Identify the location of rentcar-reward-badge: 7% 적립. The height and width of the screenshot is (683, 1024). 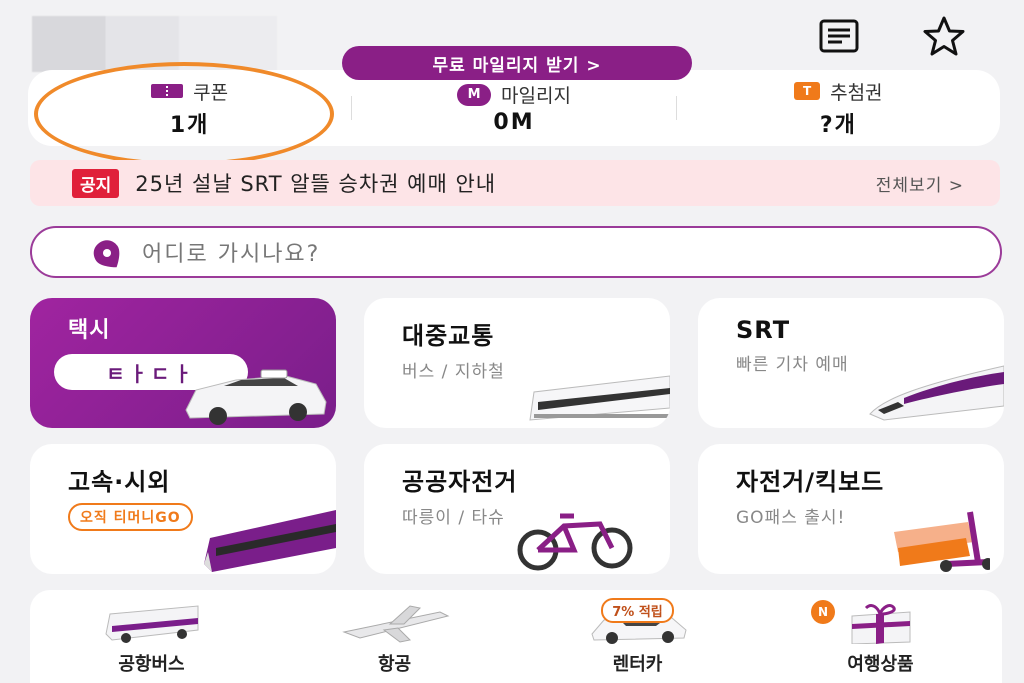
(637, 610).